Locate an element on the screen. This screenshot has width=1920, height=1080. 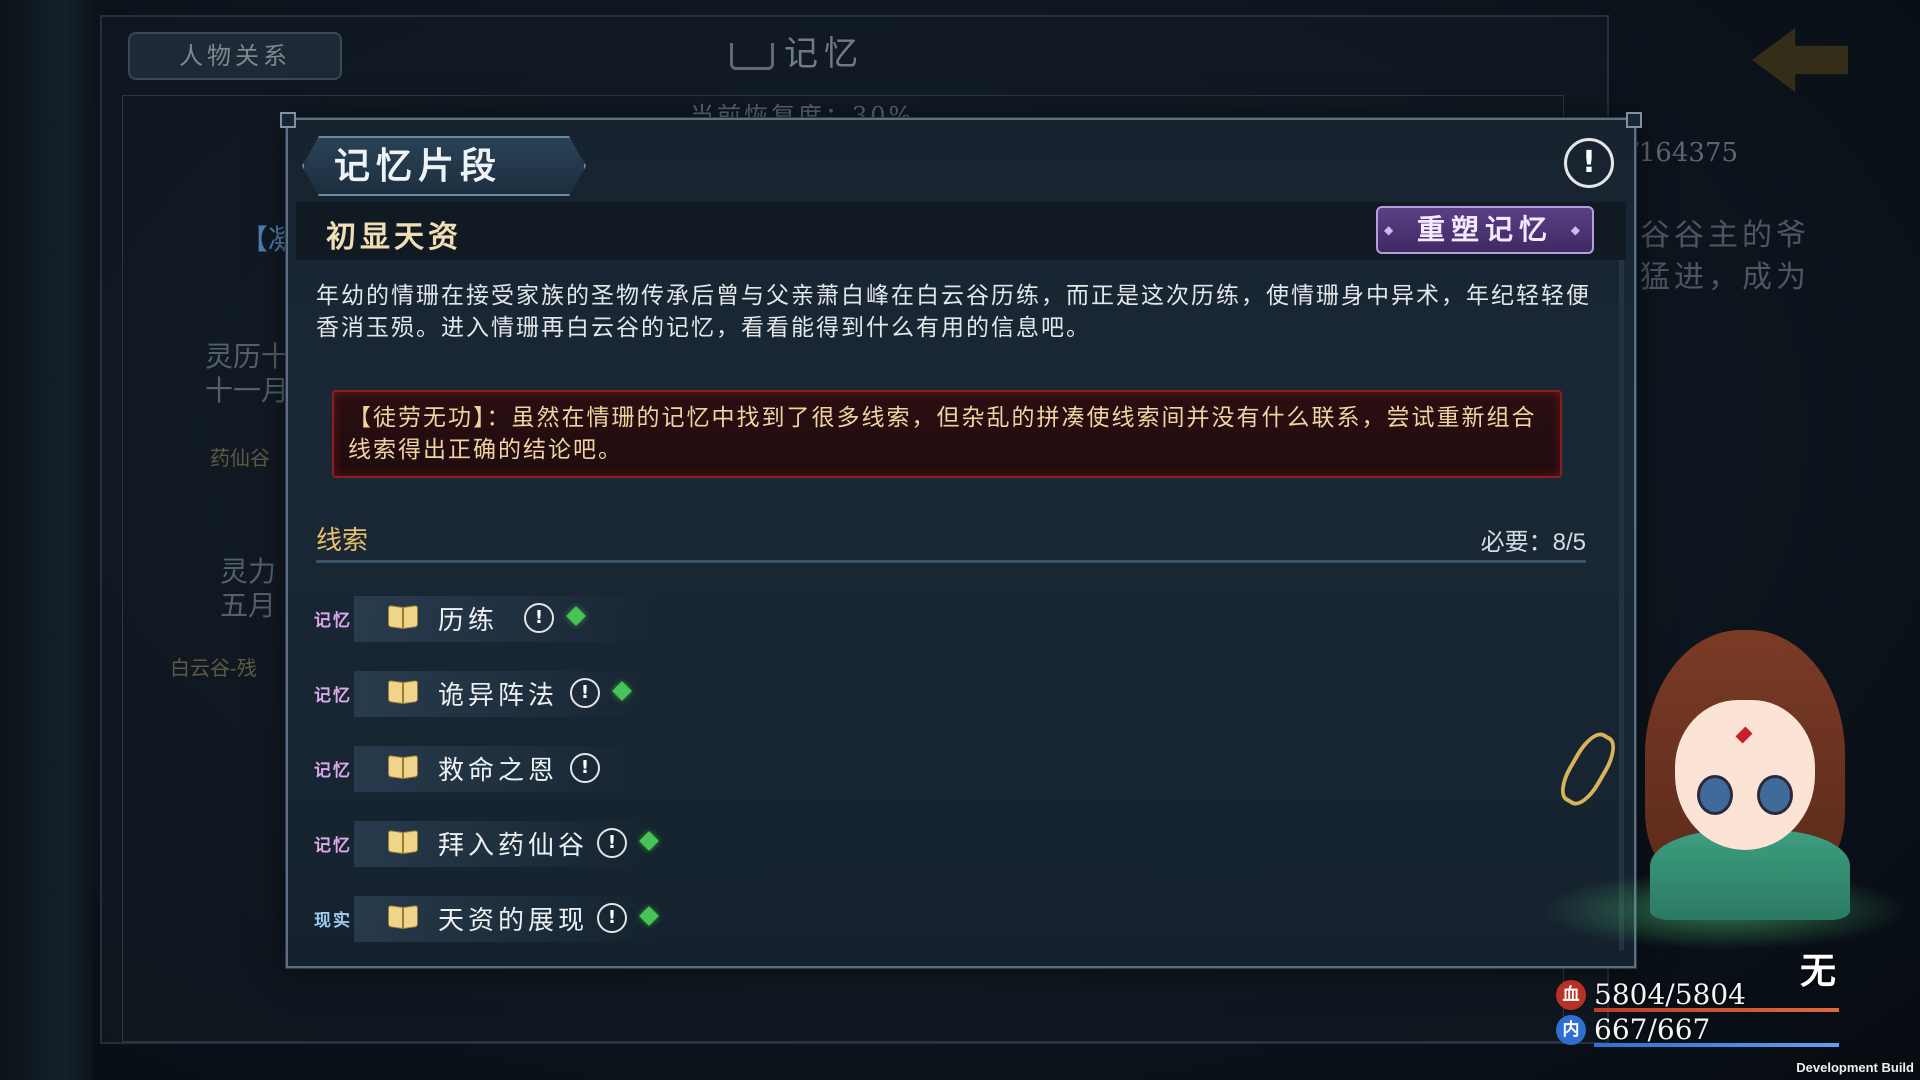
clue-type-tag: 现实 is located at coordinates (333, 921).